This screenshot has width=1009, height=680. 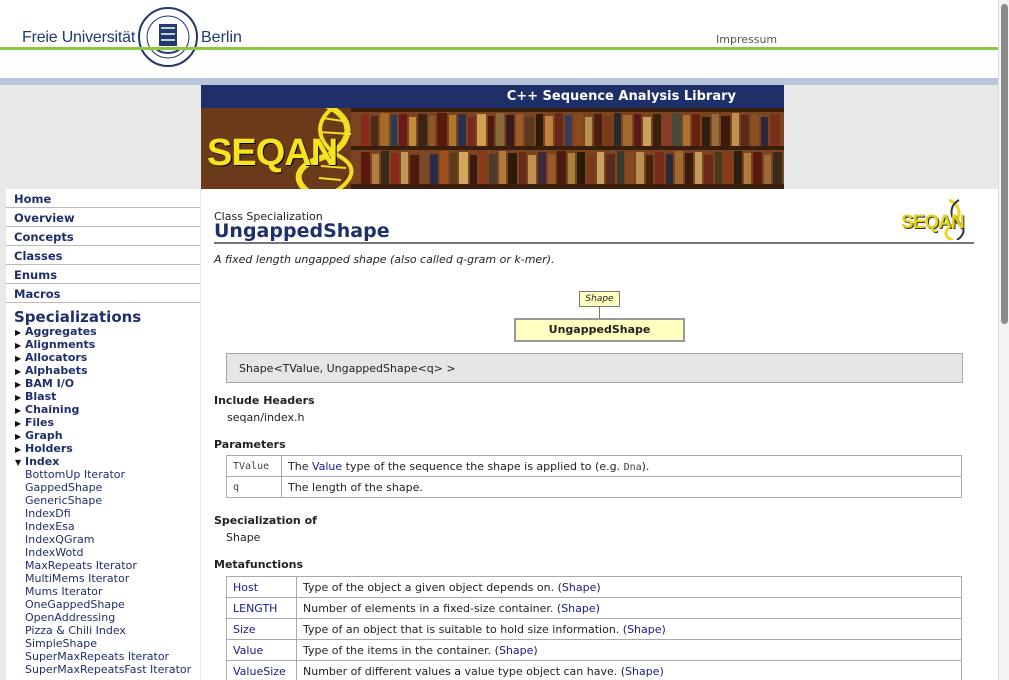 What do you see at coordinates (103, 274) in the screenshot?
I see `sidebar-nav-item: Enums` at bounding box center [103, 274].